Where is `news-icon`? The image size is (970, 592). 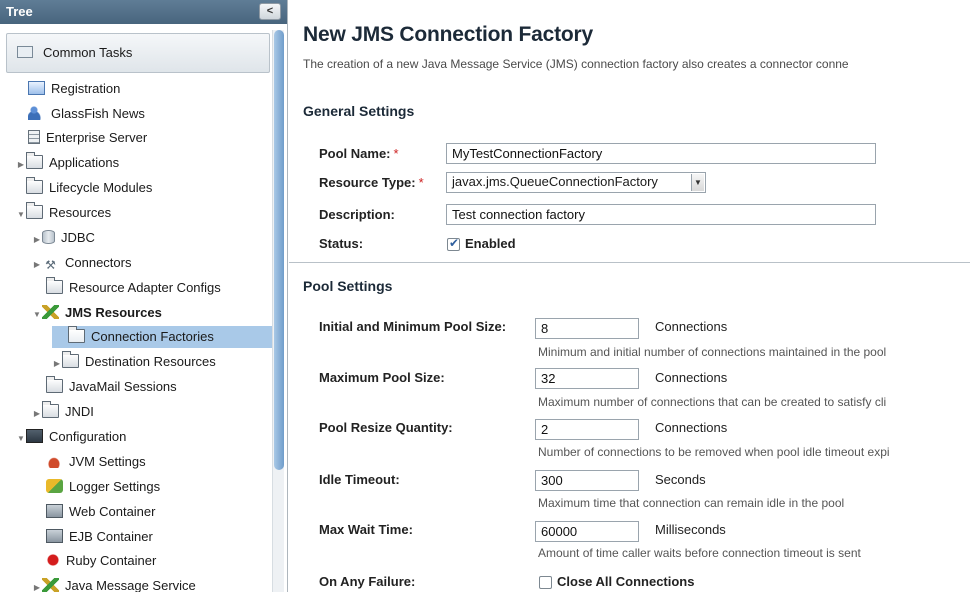 news-icon is located at coordinates (36, 113).